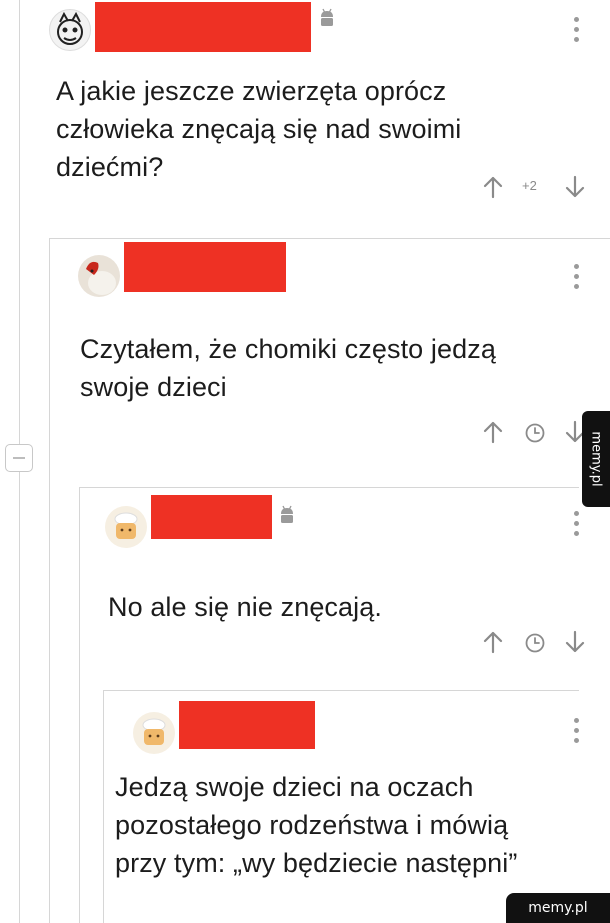  What do you see at coordinates (103, 806) in the screenshot?
I see `thread-line-level3` at bounding box center [103, 806].